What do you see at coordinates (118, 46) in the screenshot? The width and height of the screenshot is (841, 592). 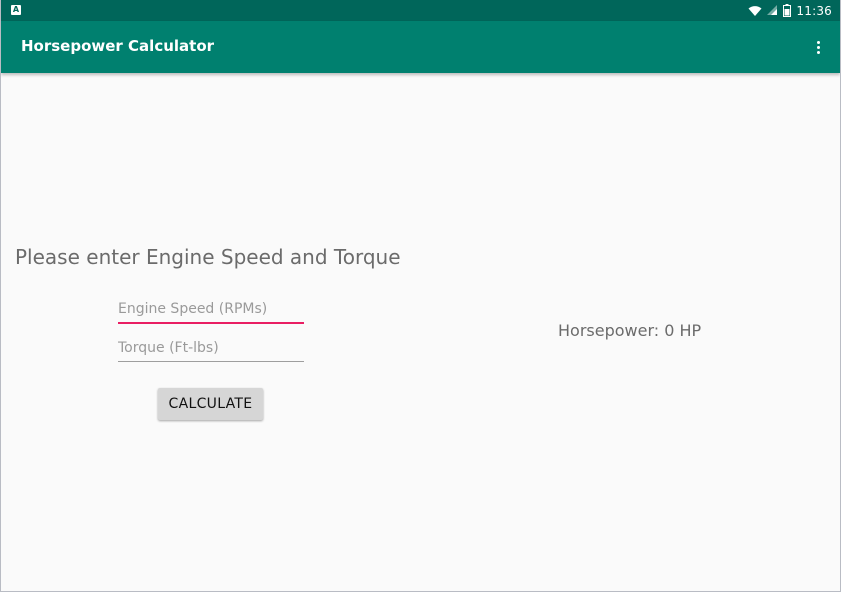 I see `app-title: Horsepower Calculator` at bounding box center [118, 46].